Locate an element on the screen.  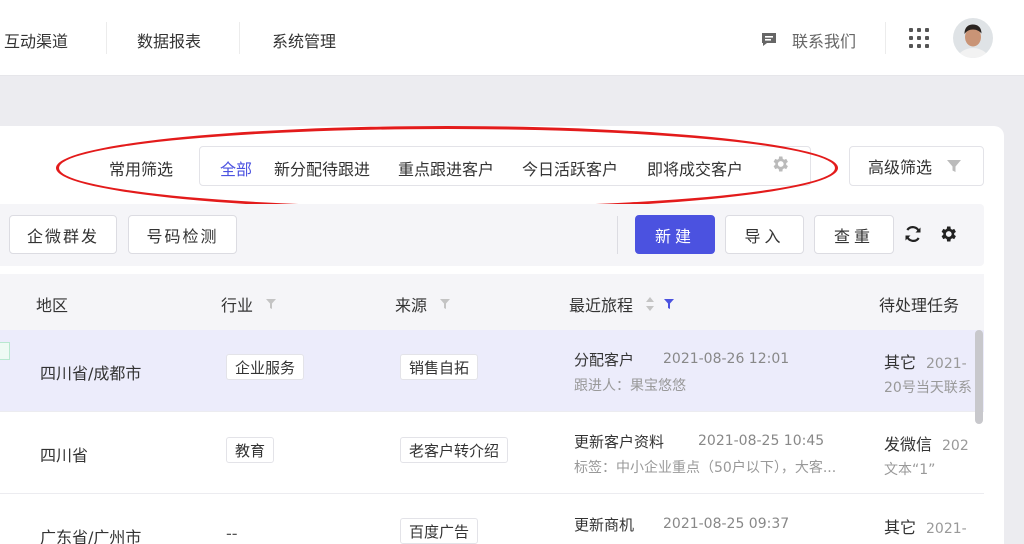
settings-gear-icon is located at coordinates (948, 234).